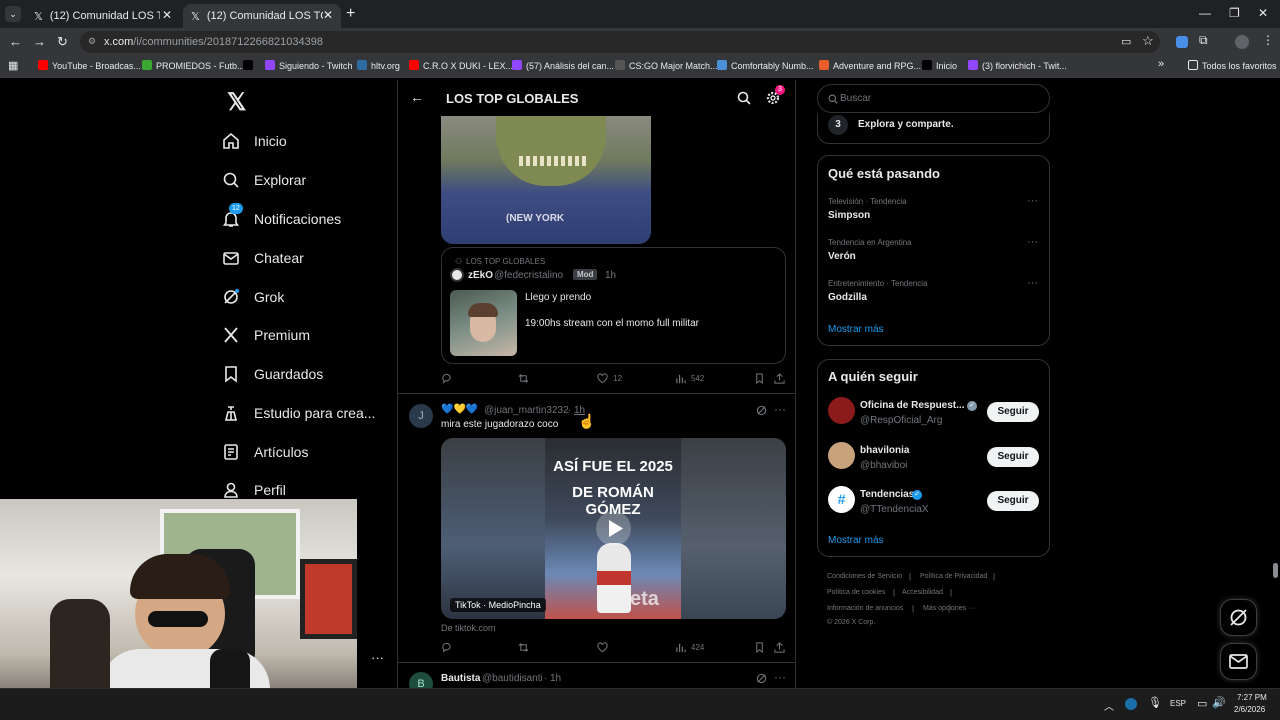 The height and width of the screenshot is (720, 1280). Describe the element at coordinates (1219, 702) in the screenshot. I see `volume-icon: 🔊` at that location.